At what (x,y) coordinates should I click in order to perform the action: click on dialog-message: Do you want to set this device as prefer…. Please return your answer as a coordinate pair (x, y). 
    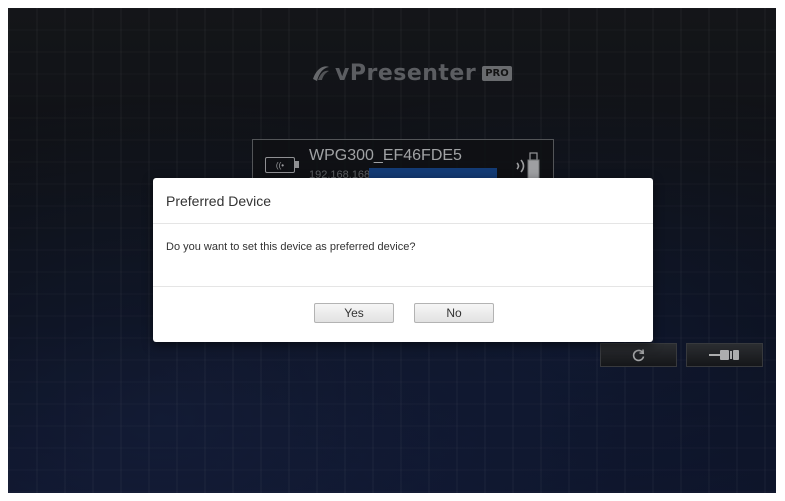
    Looking at the image, I should click on (291, 247).